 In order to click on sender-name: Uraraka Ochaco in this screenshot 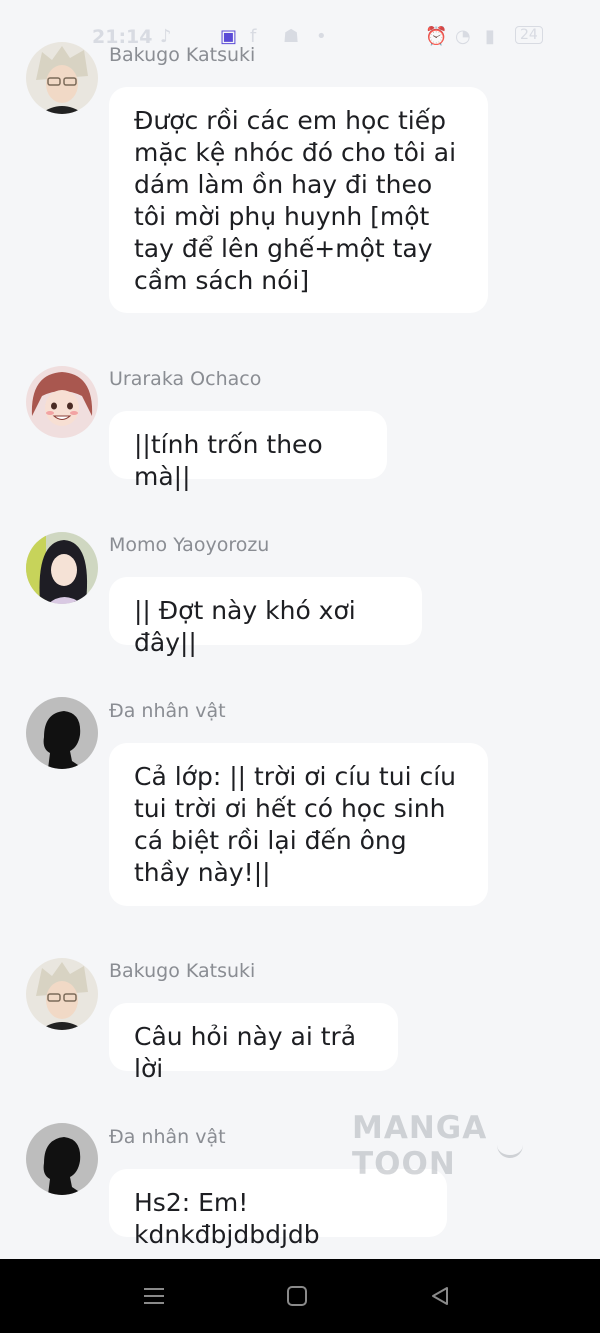, I will do `click(185, 379)`.